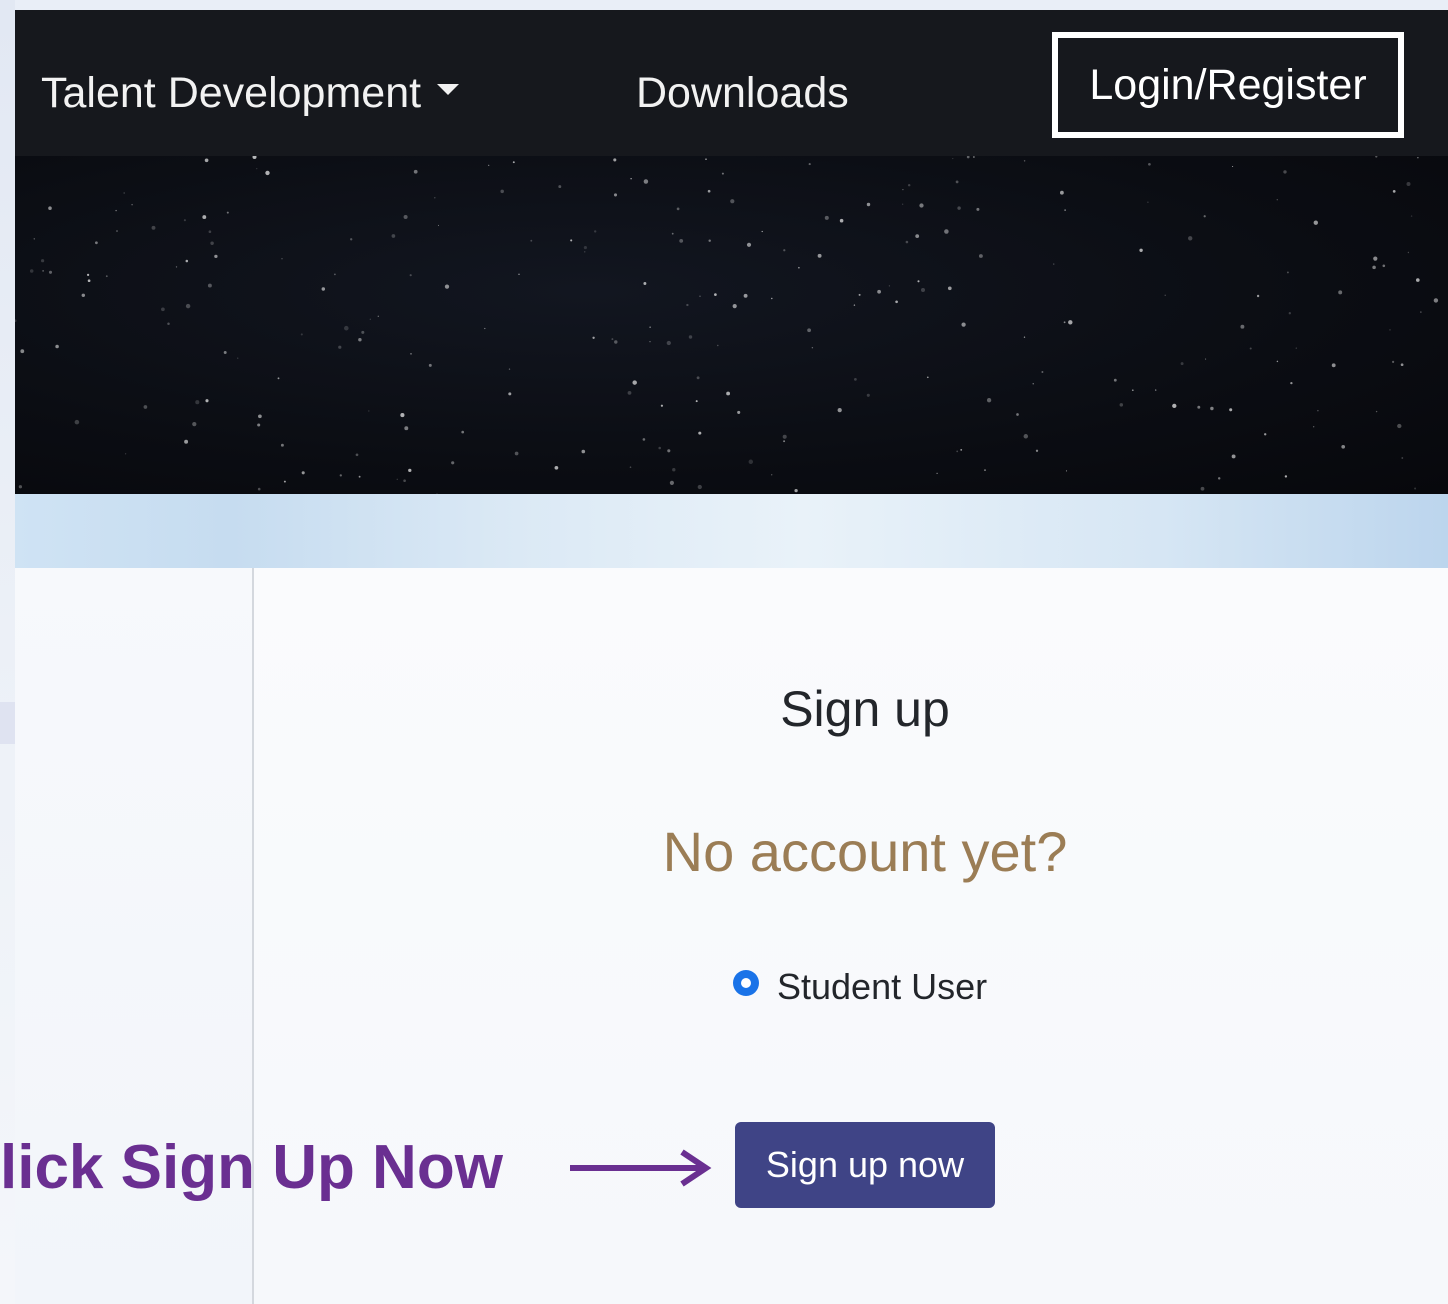 This screenshot has height=1304, width=1448. Describe the element at coordinates (865, 851) in the screenshot. I see `signup-subtitle: No account yet?` at that location.